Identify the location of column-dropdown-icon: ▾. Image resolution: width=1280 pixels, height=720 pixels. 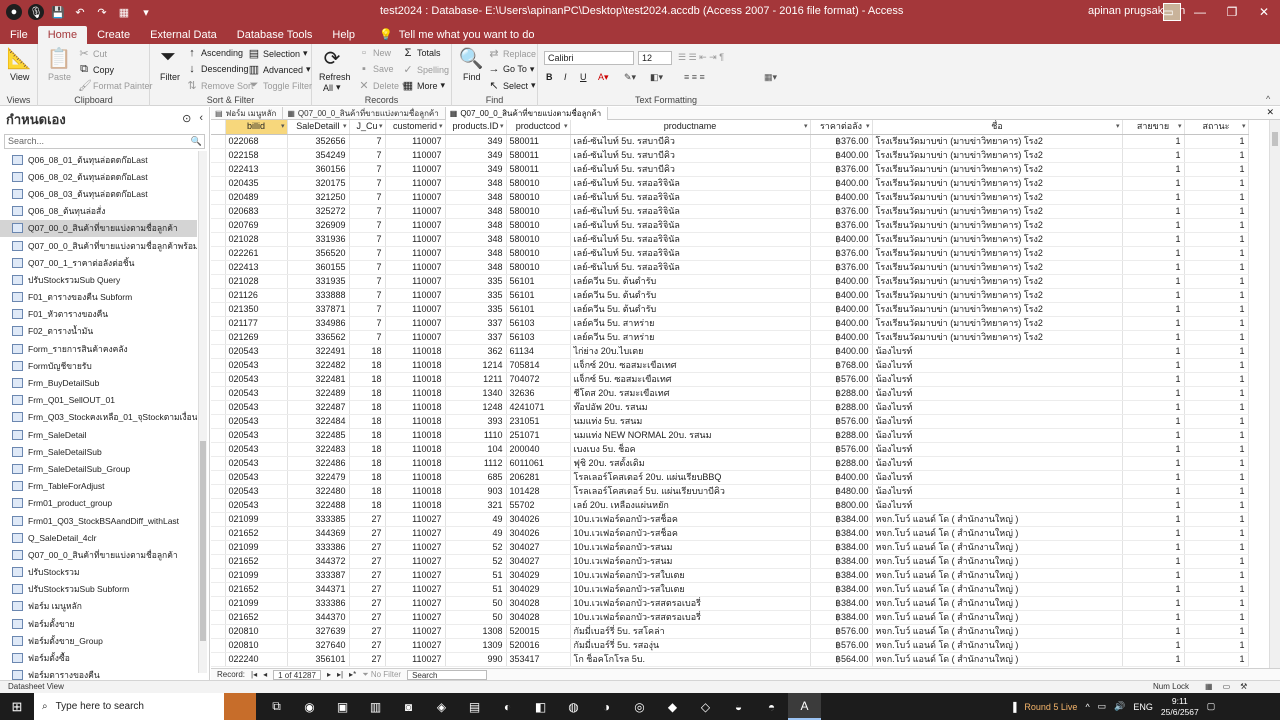
(868, 126).